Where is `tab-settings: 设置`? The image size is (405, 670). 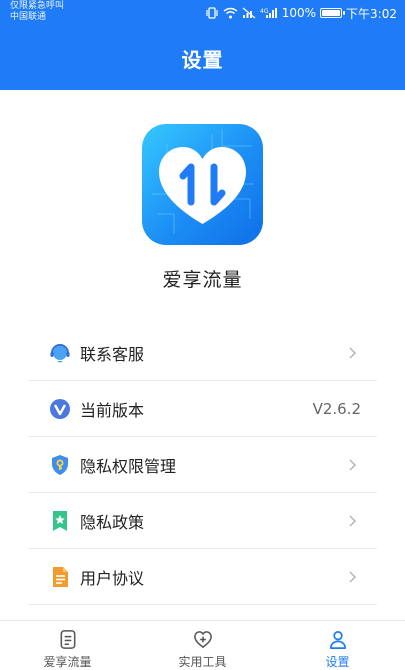
tab-settings: 设置 is located at coordinates (337, 645).